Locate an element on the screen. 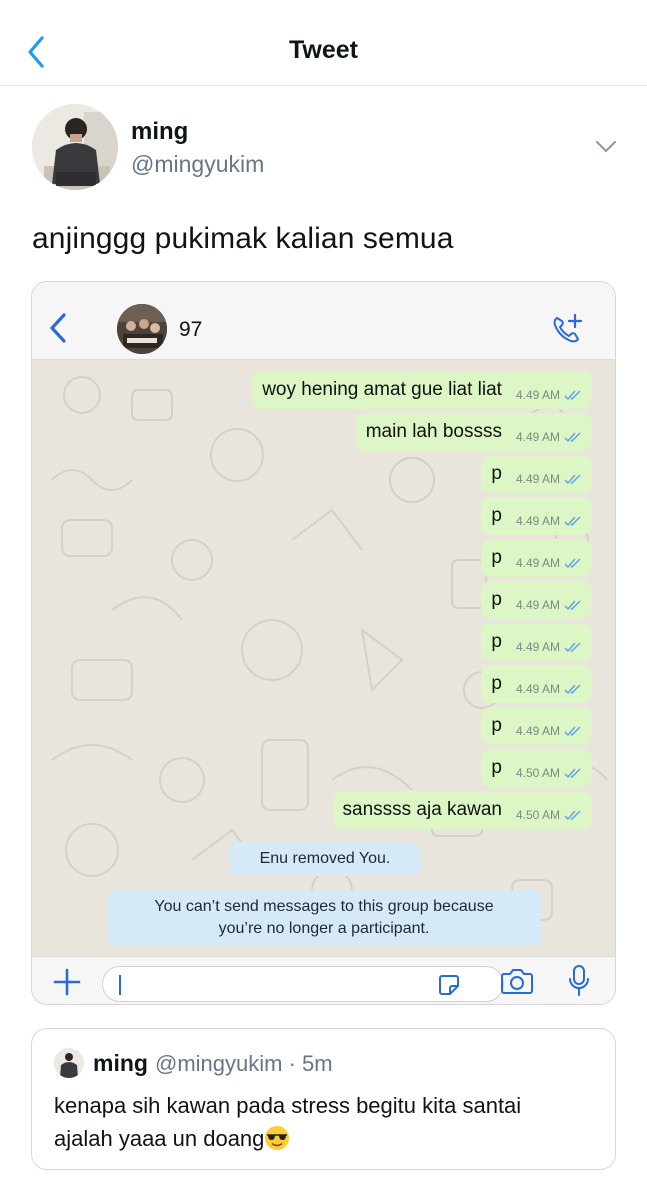 This screenshot has height=1200, width=647. outgoing-message-bubble: sanssss aja kawan 4.50 AM is located at coordinates (462, 810).